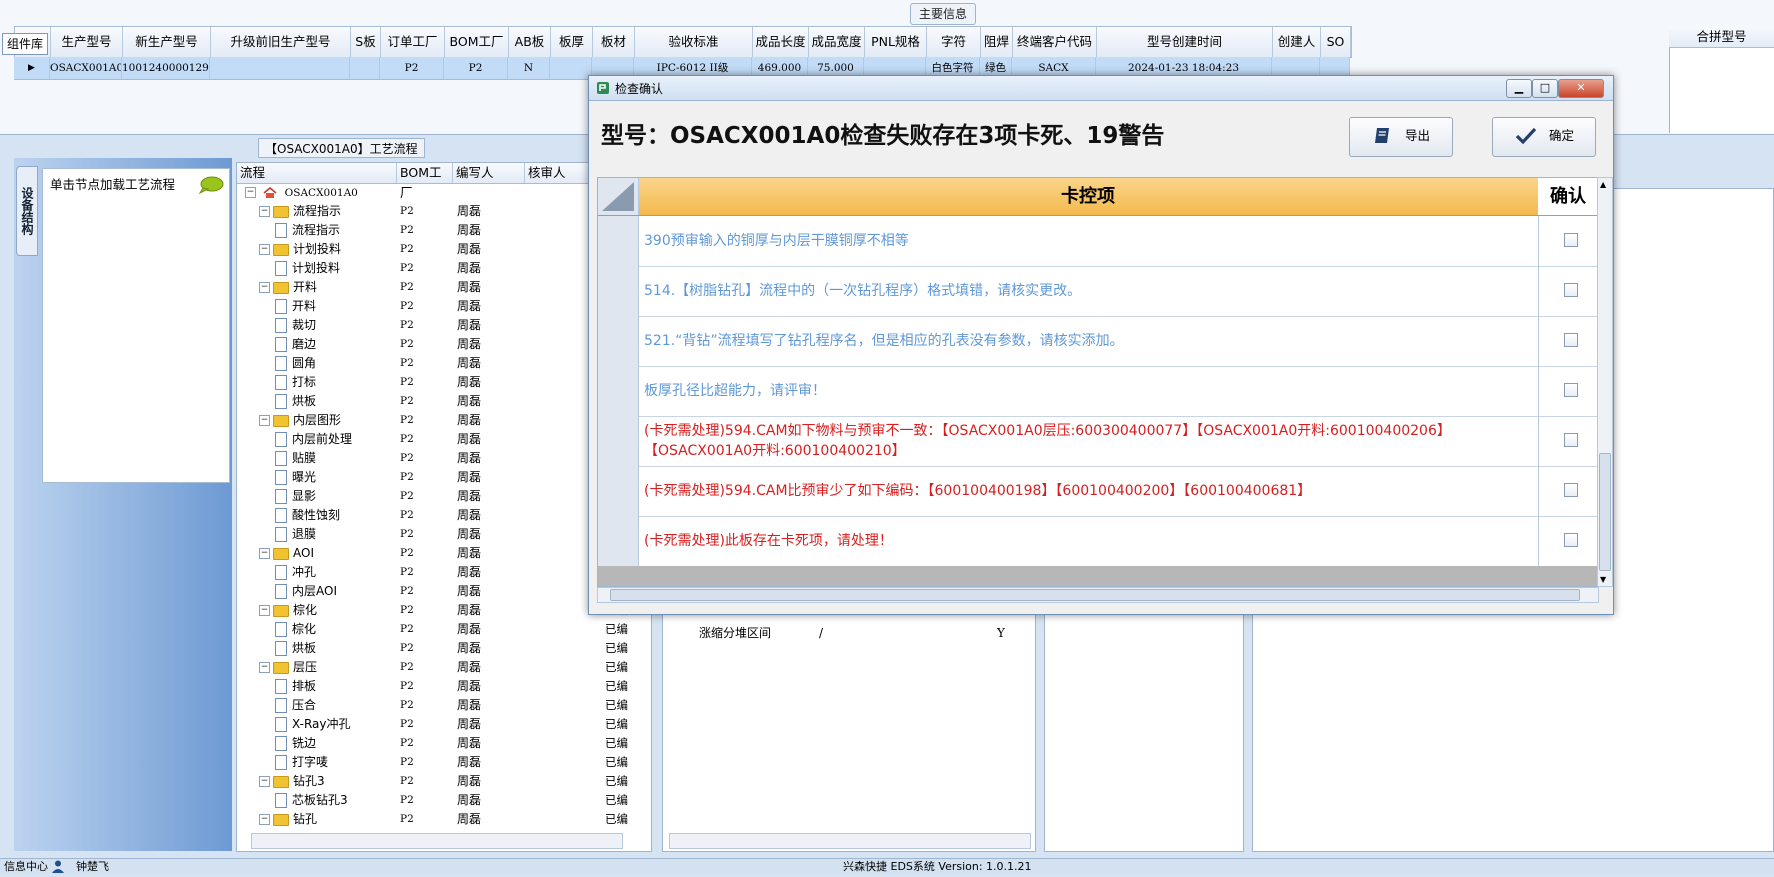 This screenshot has height=877, width=1774. Describe the element at coordinates (300, 211) in the screenshot. I see `tree-node: − 流程指示` at that location.